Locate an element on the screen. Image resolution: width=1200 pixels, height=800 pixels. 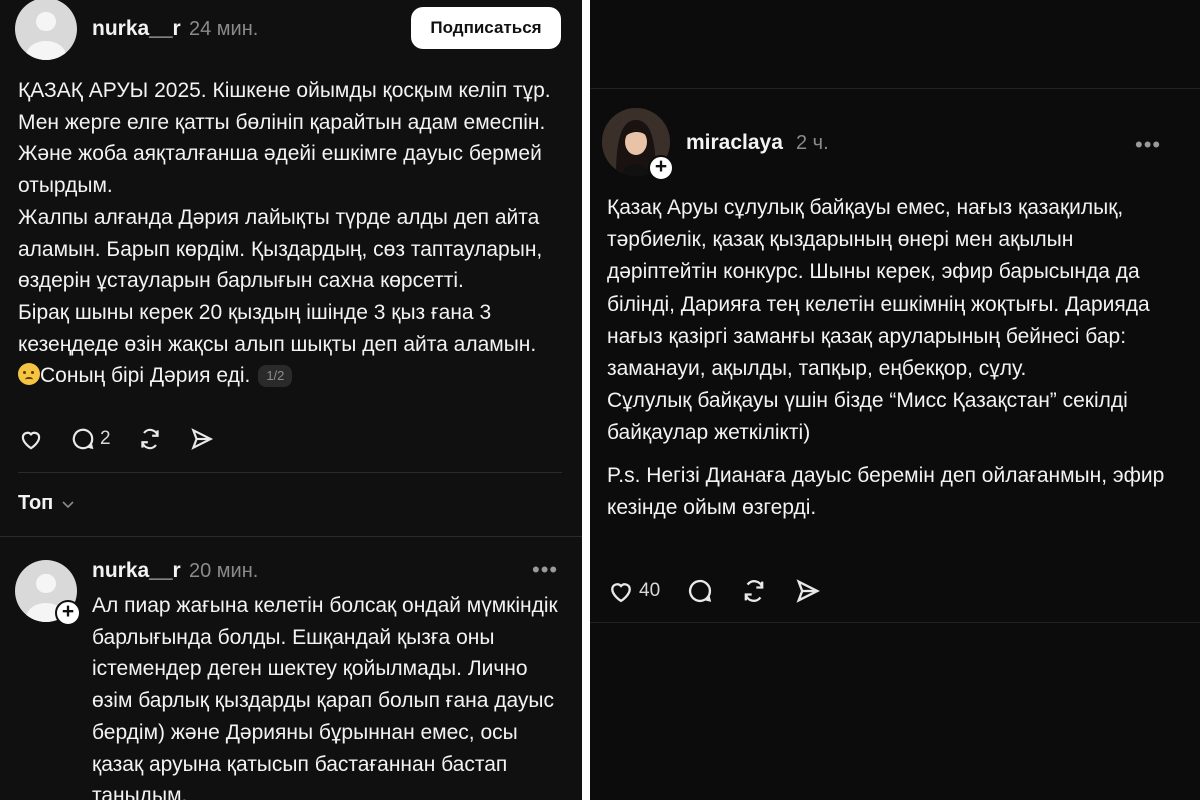
like-button is located at coordinates (31, 439).